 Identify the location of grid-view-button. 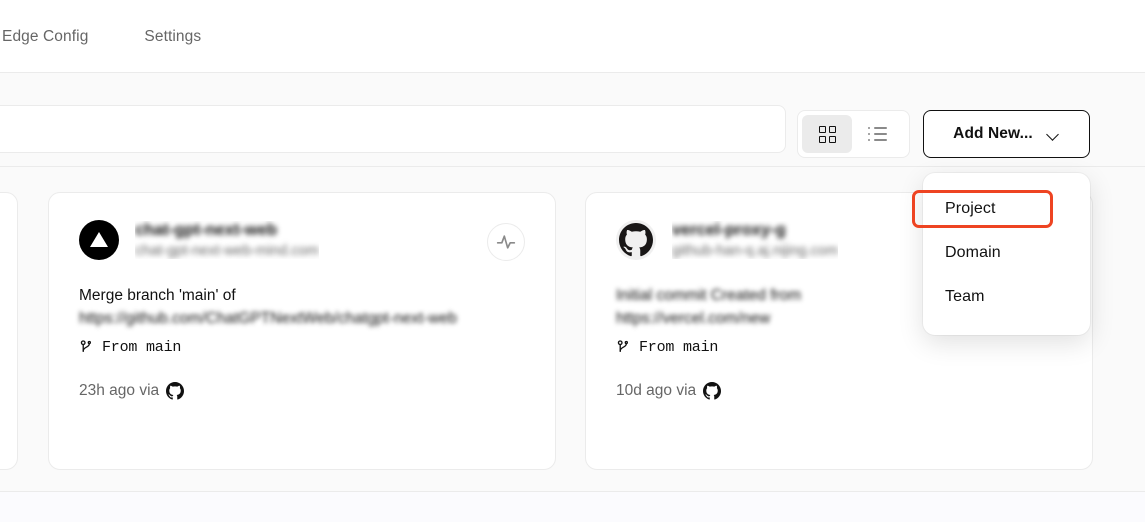
(827, 134).